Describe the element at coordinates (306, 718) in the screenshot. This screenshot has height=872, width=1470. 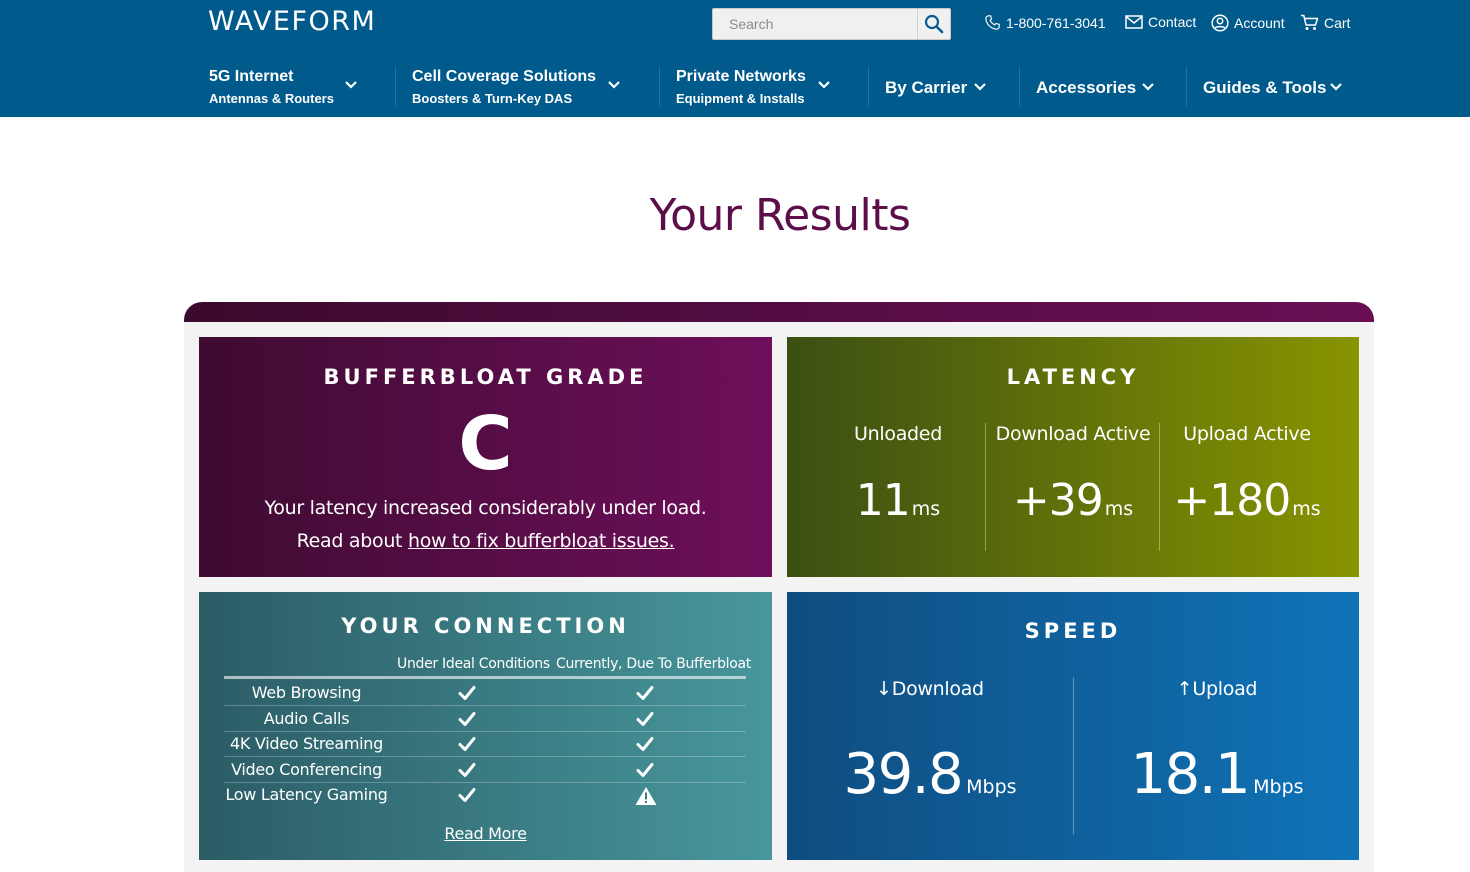
I see `activity-label: Audio Calls` at that location.